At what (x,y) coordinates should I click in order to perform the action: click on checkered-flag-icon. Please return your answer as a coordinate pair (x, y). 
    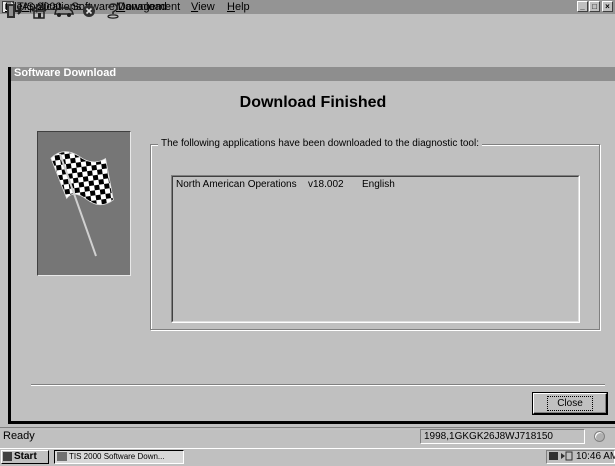
    Looking at the image, I should click on (82, 204).